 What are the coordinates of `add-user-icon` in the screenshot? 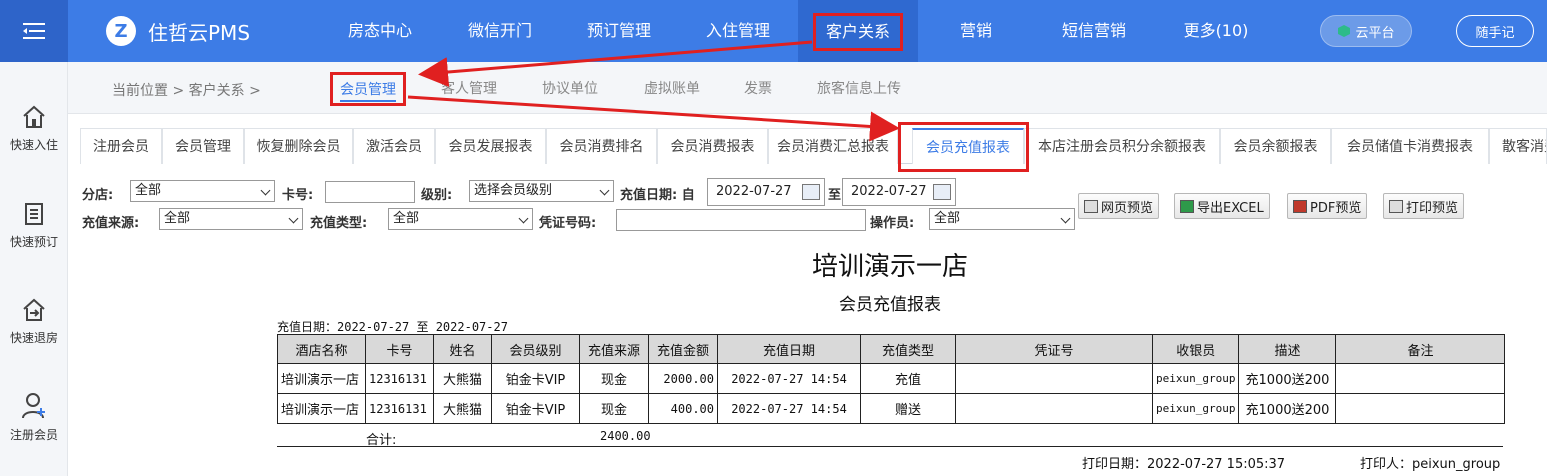 It's located at (33, 406).